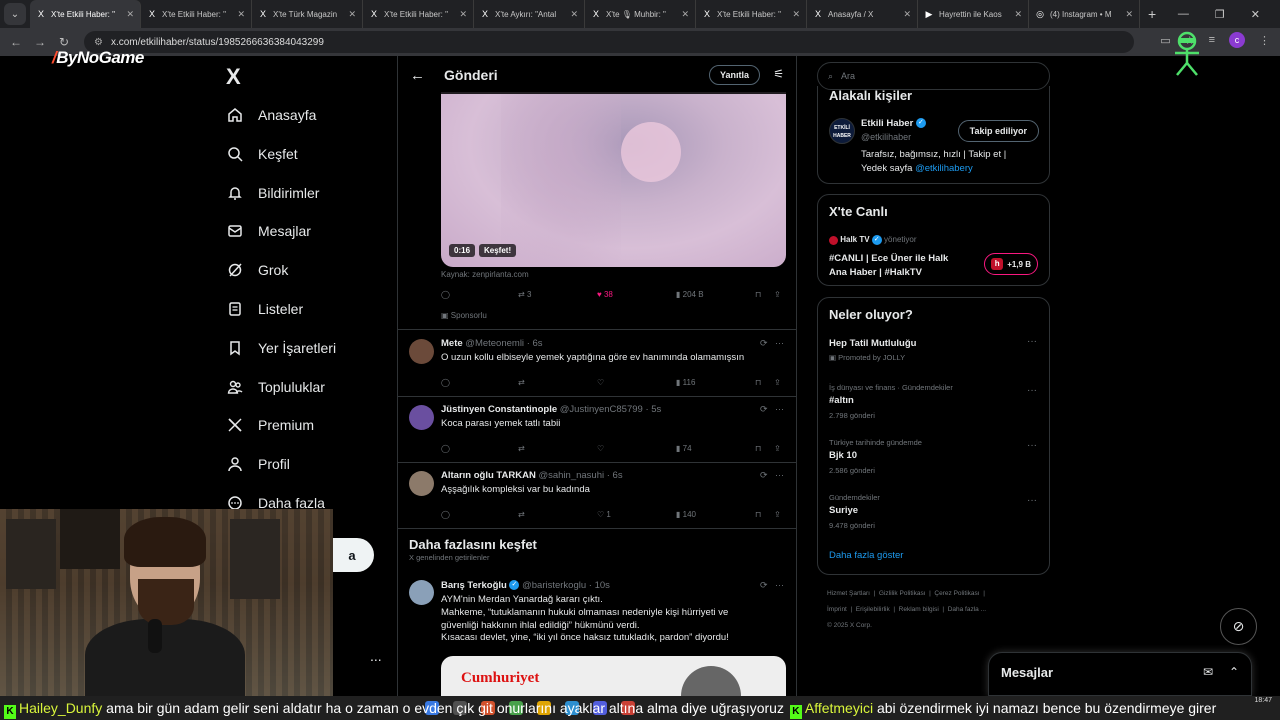  What do you see at coordinates (866, 555) in the screenshot?
I see `show-more-link: Daha fazla göster` at bounding box center [866, 555].